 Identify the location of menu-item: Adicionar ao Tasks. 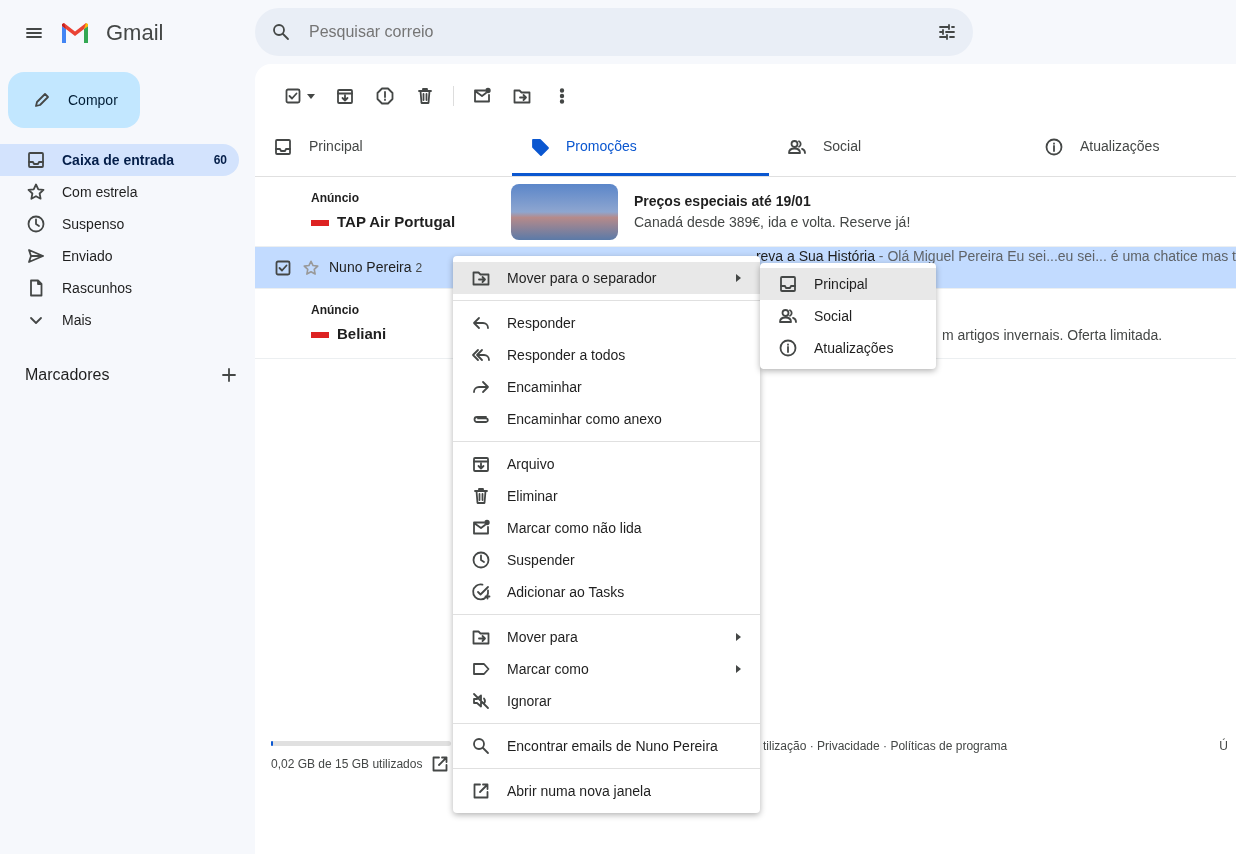
(606, 592).